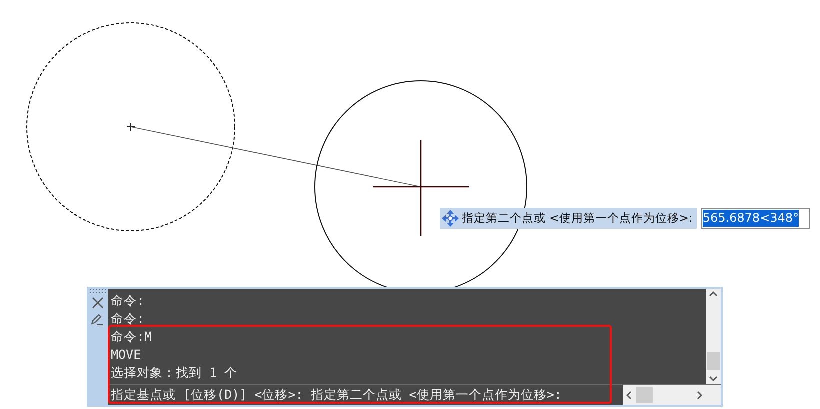  I want to click on scroll-right-icon, so click(700, 395).